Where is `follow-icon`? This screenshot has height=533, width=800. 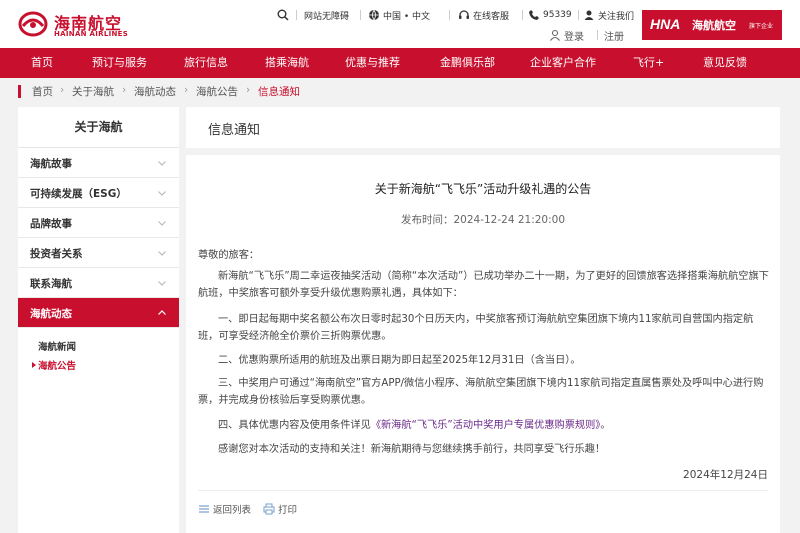 follow-icon is located at coordinates (589, 15).